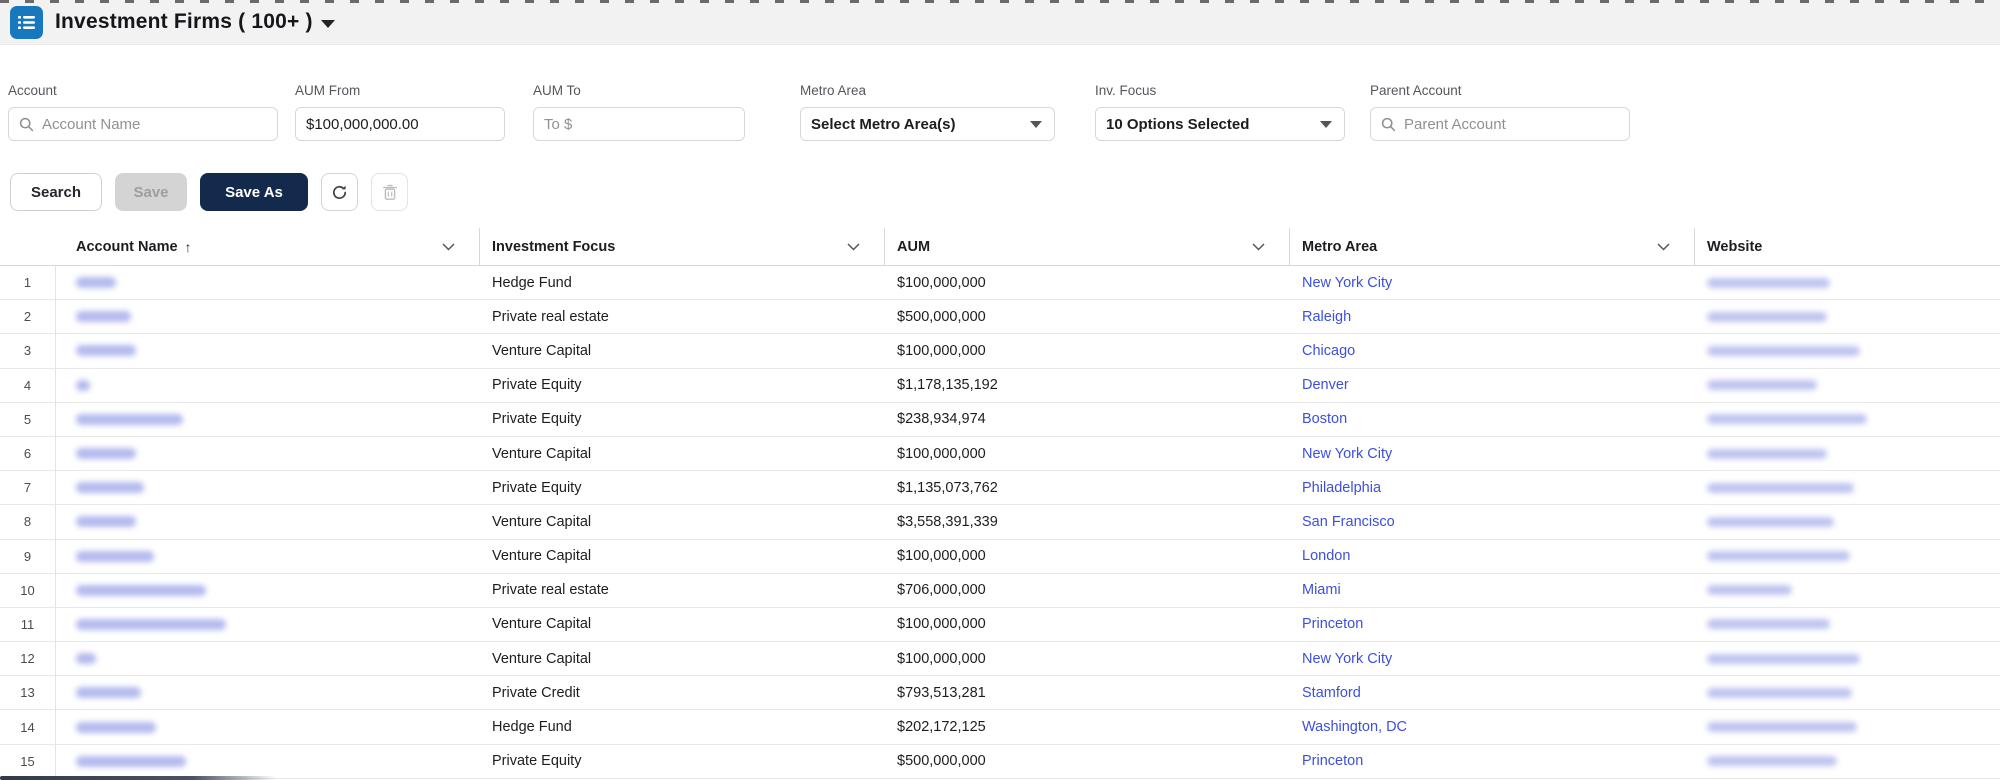 The width and height of the screenshot is (2000, 780). I want to click on metro-area-link: Miami, so click(1321, 590).